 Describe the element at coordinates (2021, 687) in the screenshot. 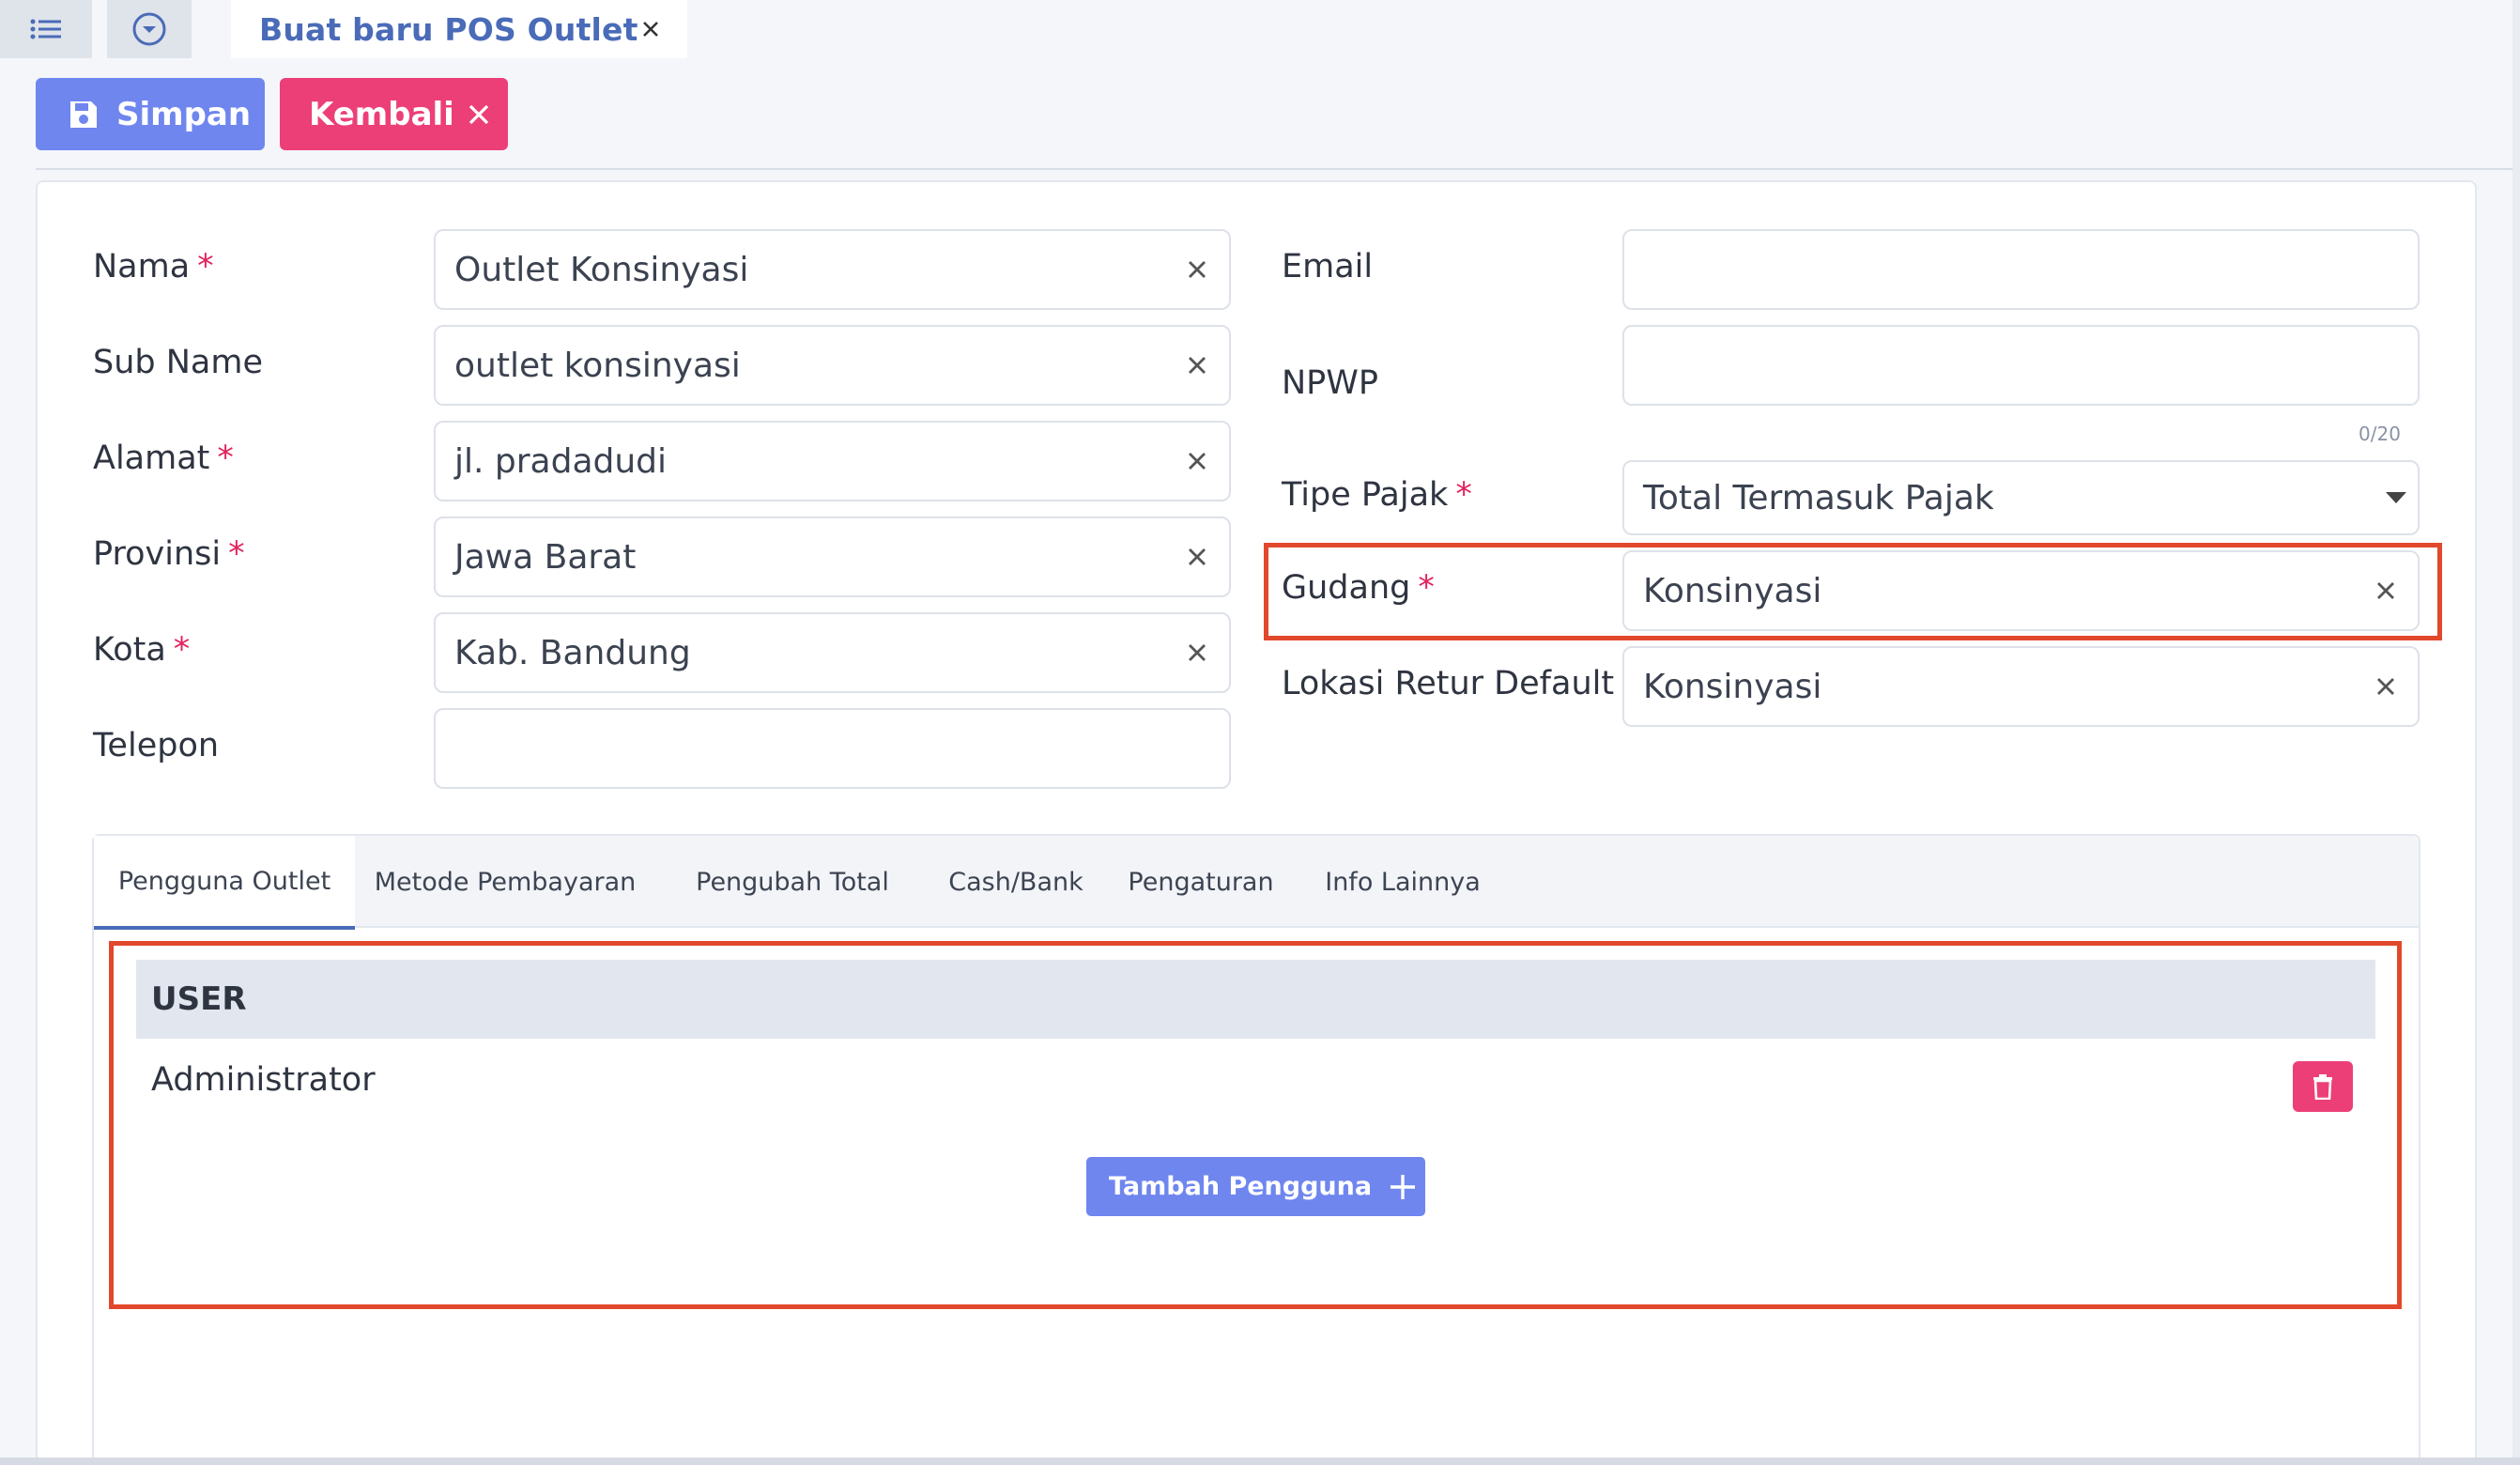

I see `lokasi-retur-field: Konsinyasi` at that location.